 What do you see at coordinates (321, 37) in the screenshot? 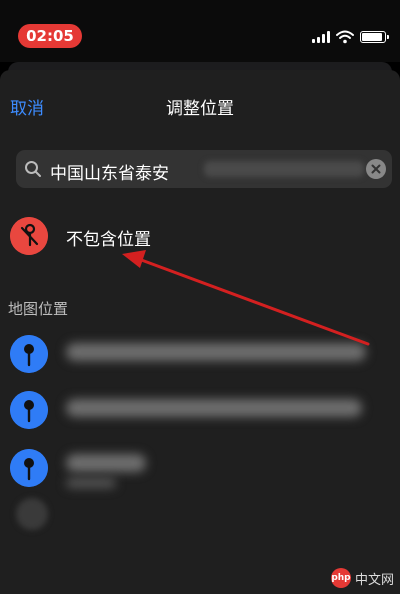
I see `cellular-signal-icon` at bounding box center [321, 37].